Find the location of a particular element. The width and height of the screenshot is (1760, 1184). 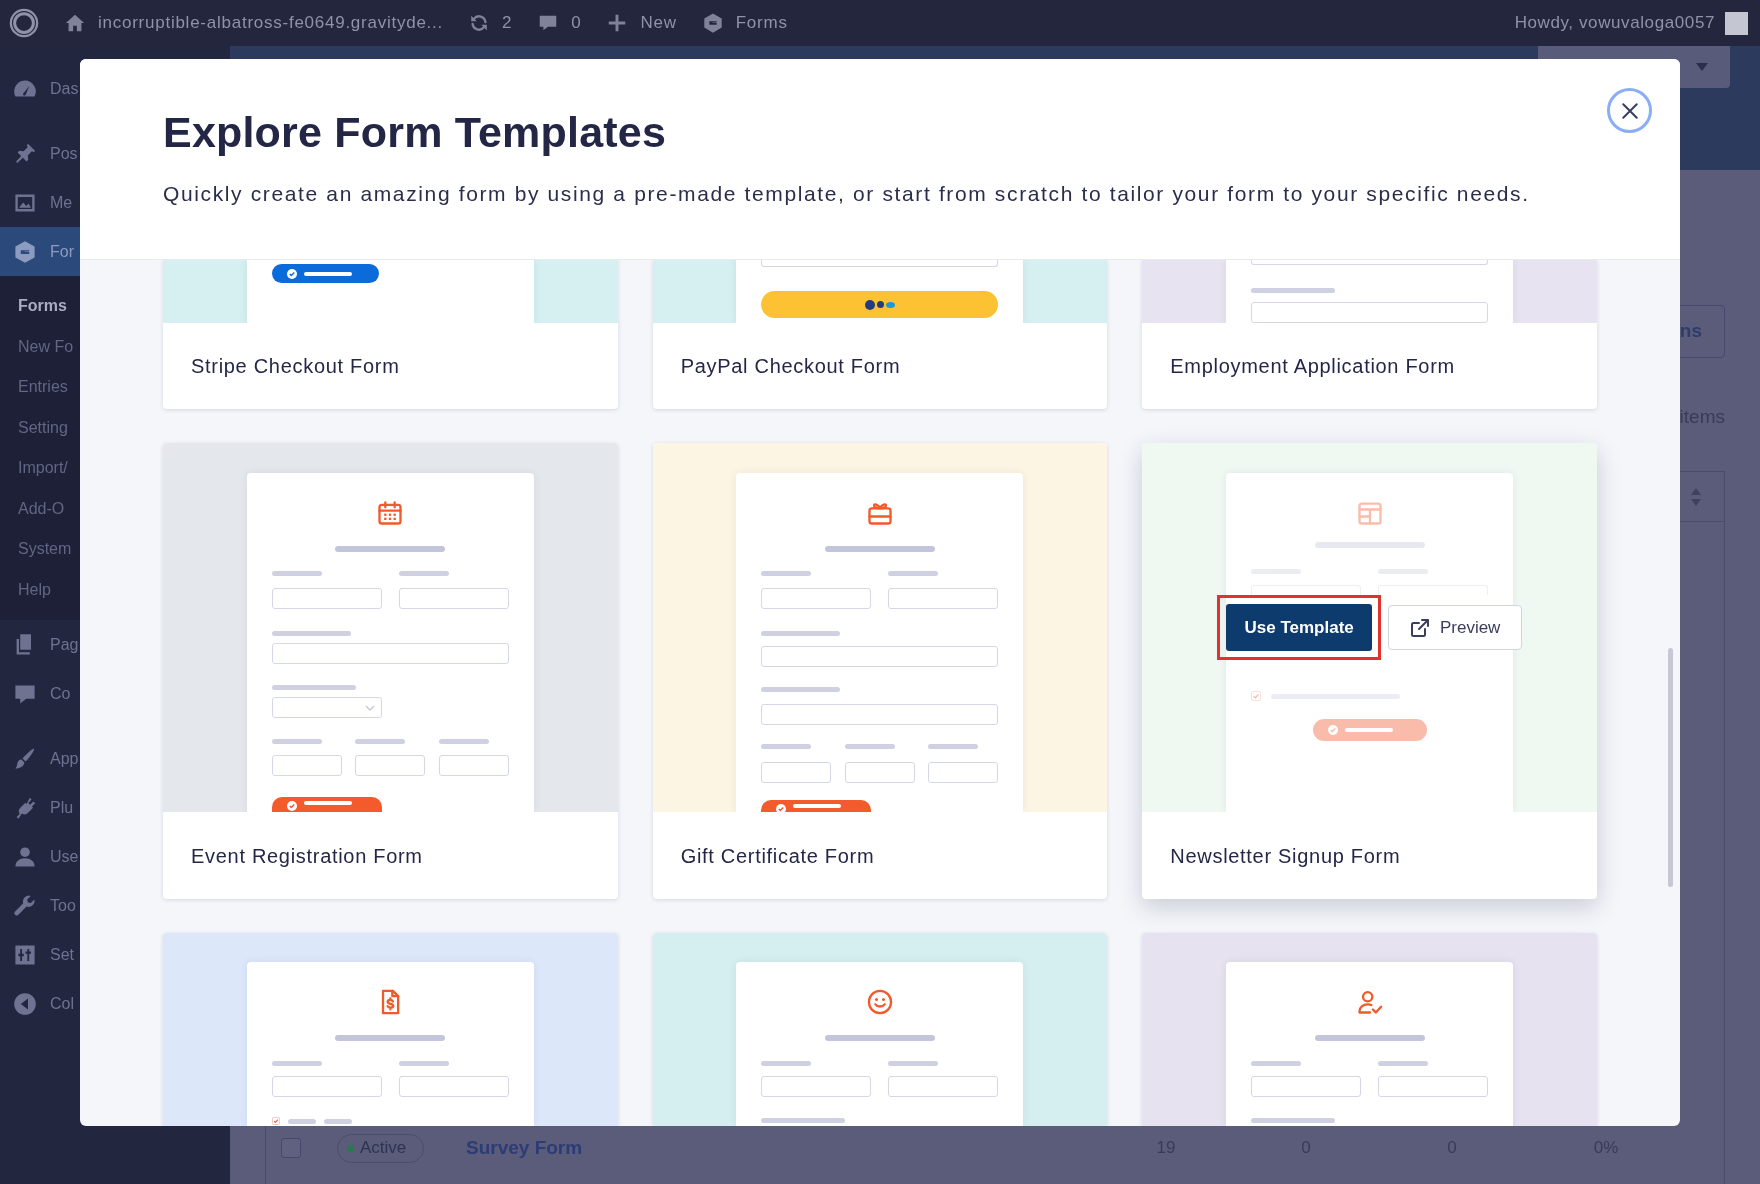

template-card: Use Template Preview Newsletter Signup Form is located at coordinates (1369, 671).